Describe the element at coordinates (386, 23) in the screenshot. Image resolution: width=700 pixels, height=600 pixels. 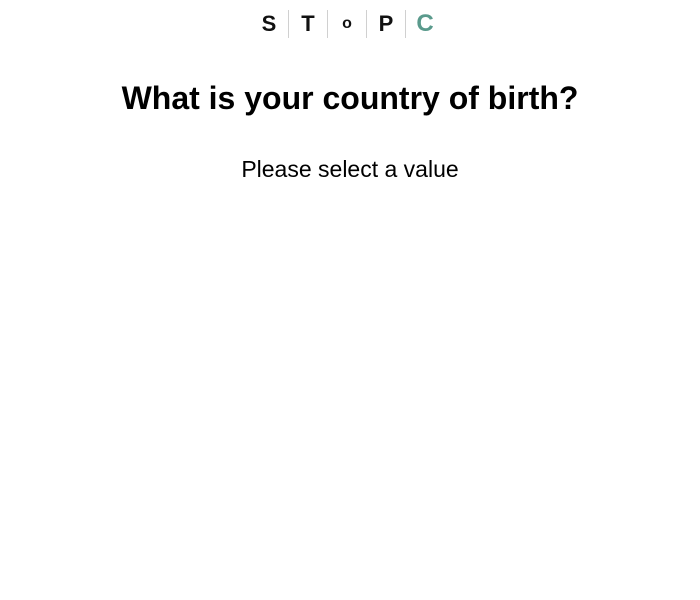
I see `logo-letter-p: P` at that location.